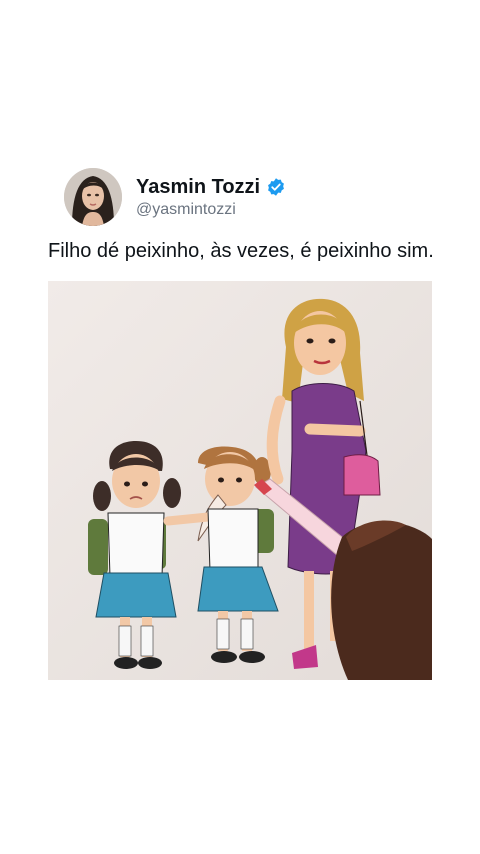 The image size is (480, 854). Describe the element at coordinates (198, 187) in the screenshot. I see `display-name: Yasmin Tozzi` at that location.